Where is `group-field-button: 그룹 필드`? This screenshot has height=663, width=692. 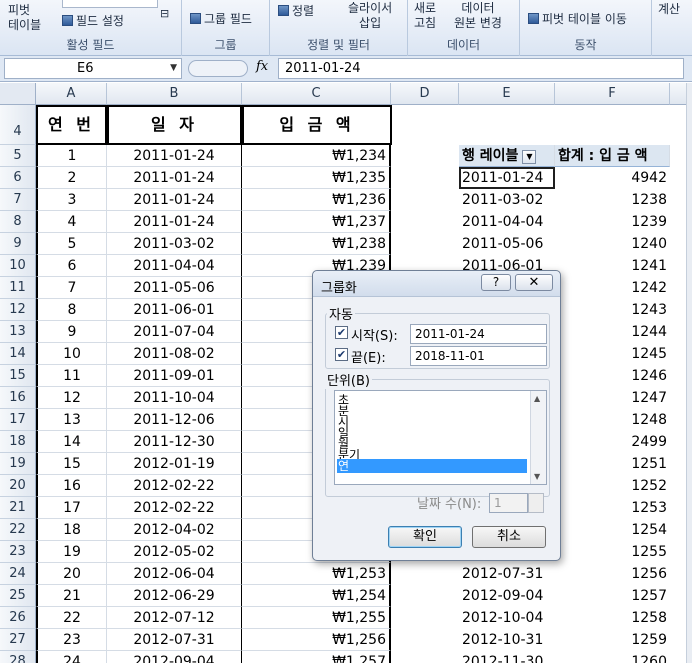
group-field-button: 그룹 필드 is located at coordinates (221, 19).